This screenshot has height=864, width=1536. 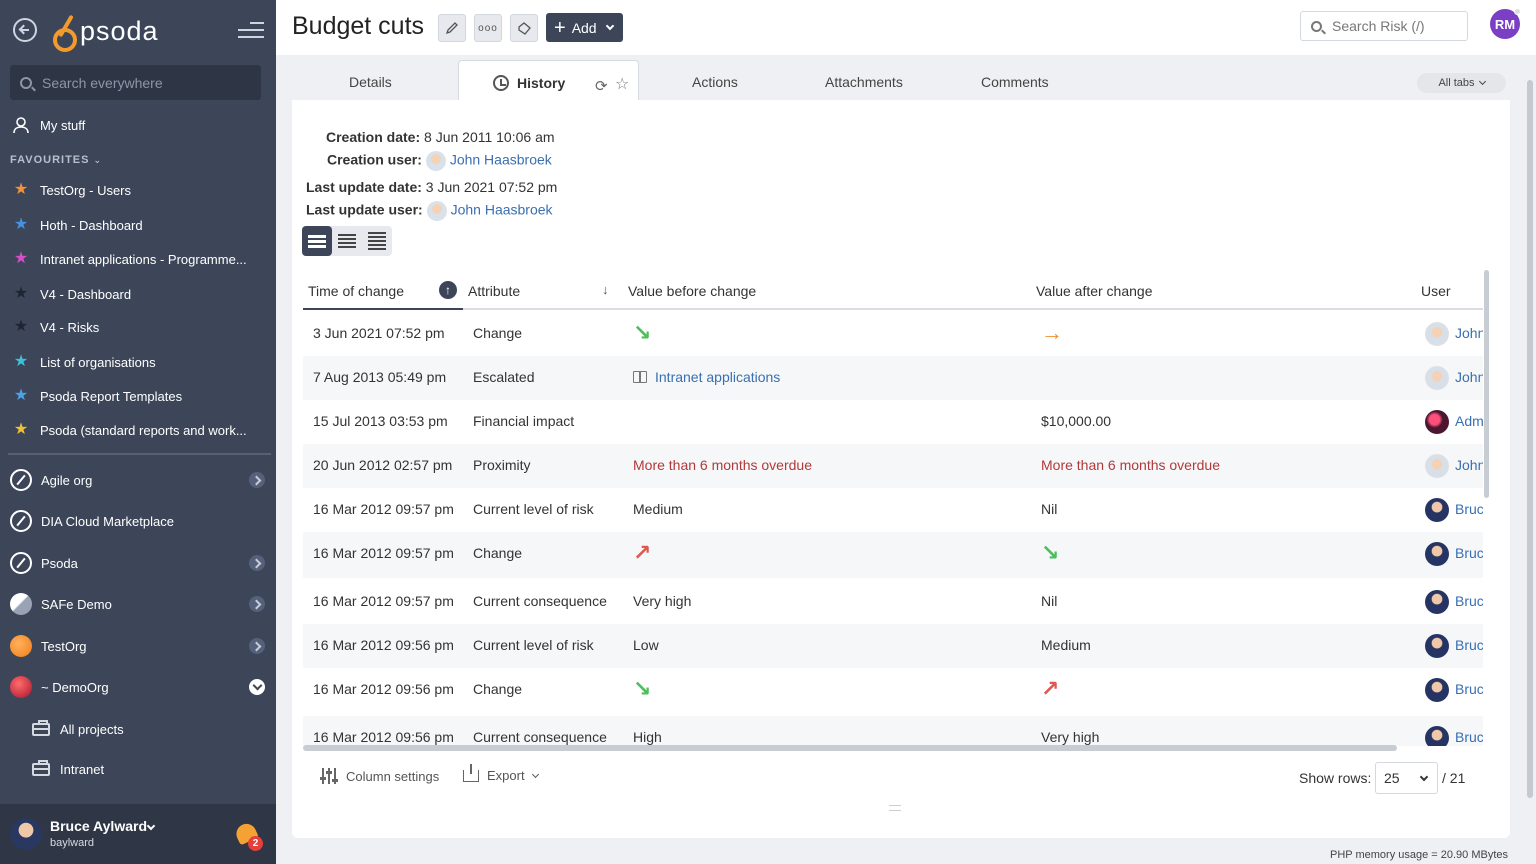 What do you see at coordinates (850, 748) in the screenshot?
I see `horizontal-scrollbar` at bounding box center [850, 748].